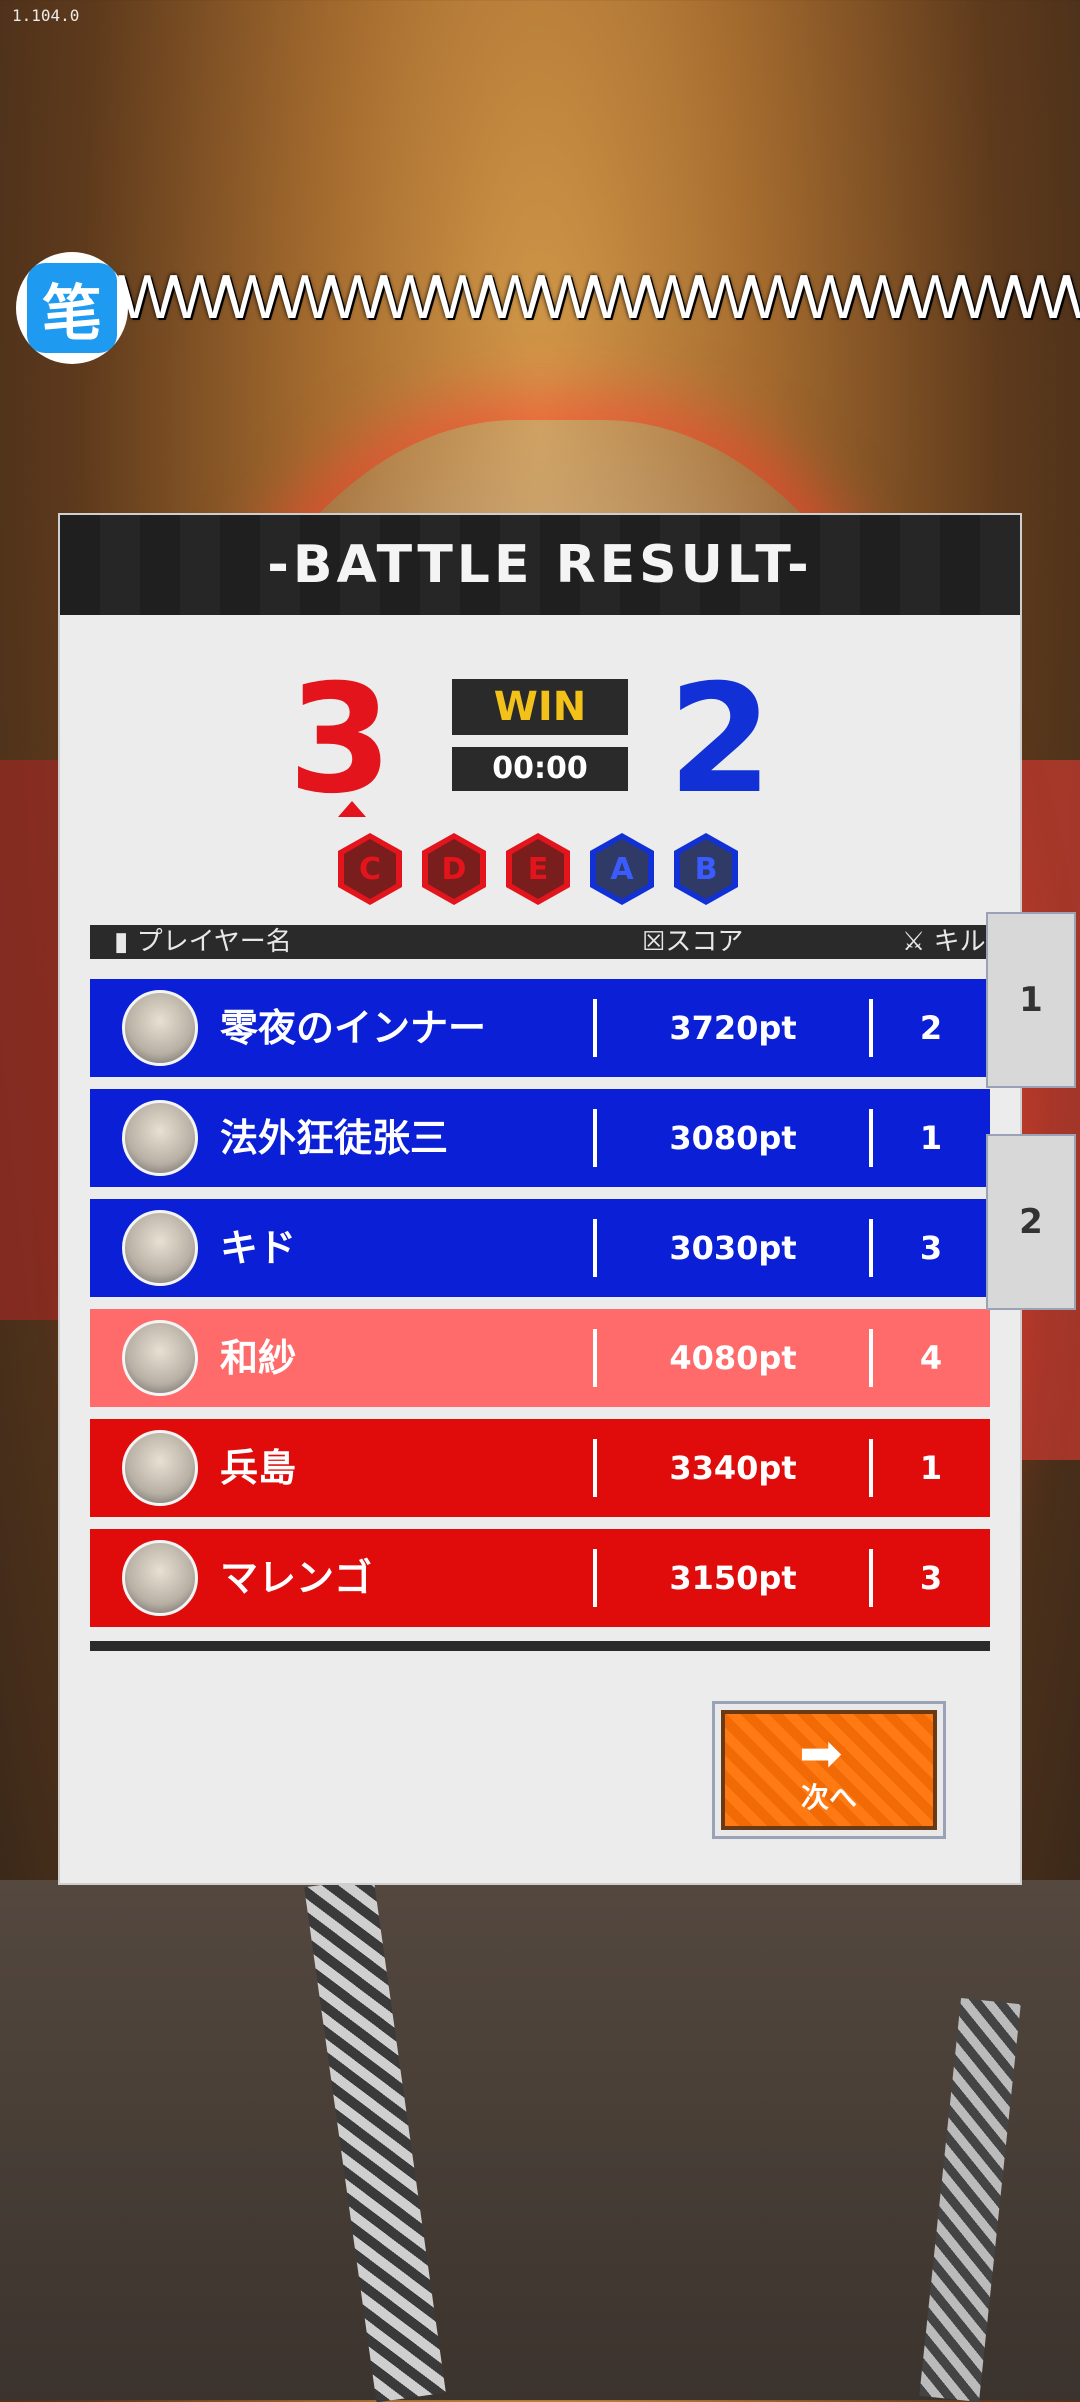  What do you see at coordinates (733, 1248) in the screenshot?
I see `player-score: 3030pt` at bounding box center [733, 1248].